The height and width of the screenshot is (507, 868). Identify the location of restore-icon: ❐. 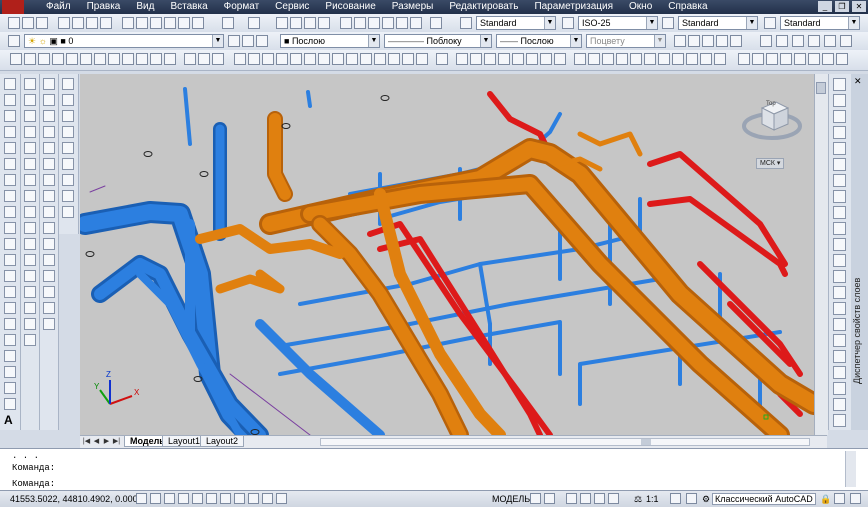
(842, 6).